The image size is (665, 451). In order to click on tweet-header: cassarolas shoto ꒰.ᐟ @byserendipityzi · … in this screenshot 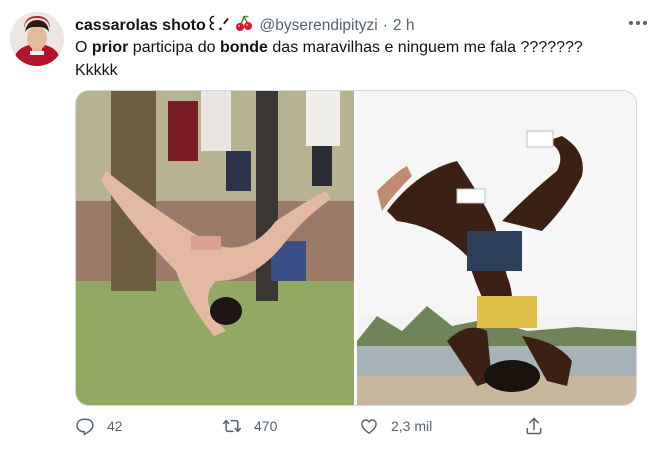, I will do `click(362, 23)`.